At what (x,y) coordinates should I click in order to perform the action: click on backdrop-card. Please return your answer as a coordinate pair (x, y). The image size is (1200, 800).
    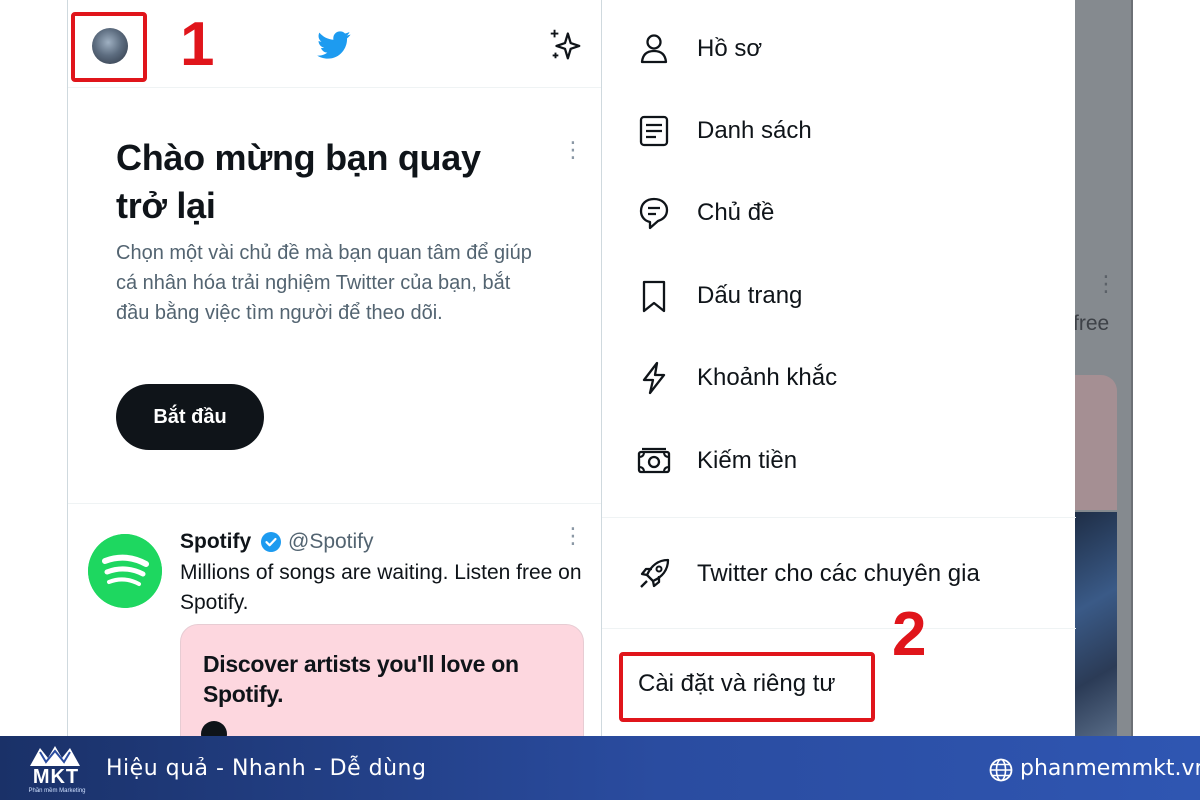
    Looking at the image, I should click on (1096, 442).